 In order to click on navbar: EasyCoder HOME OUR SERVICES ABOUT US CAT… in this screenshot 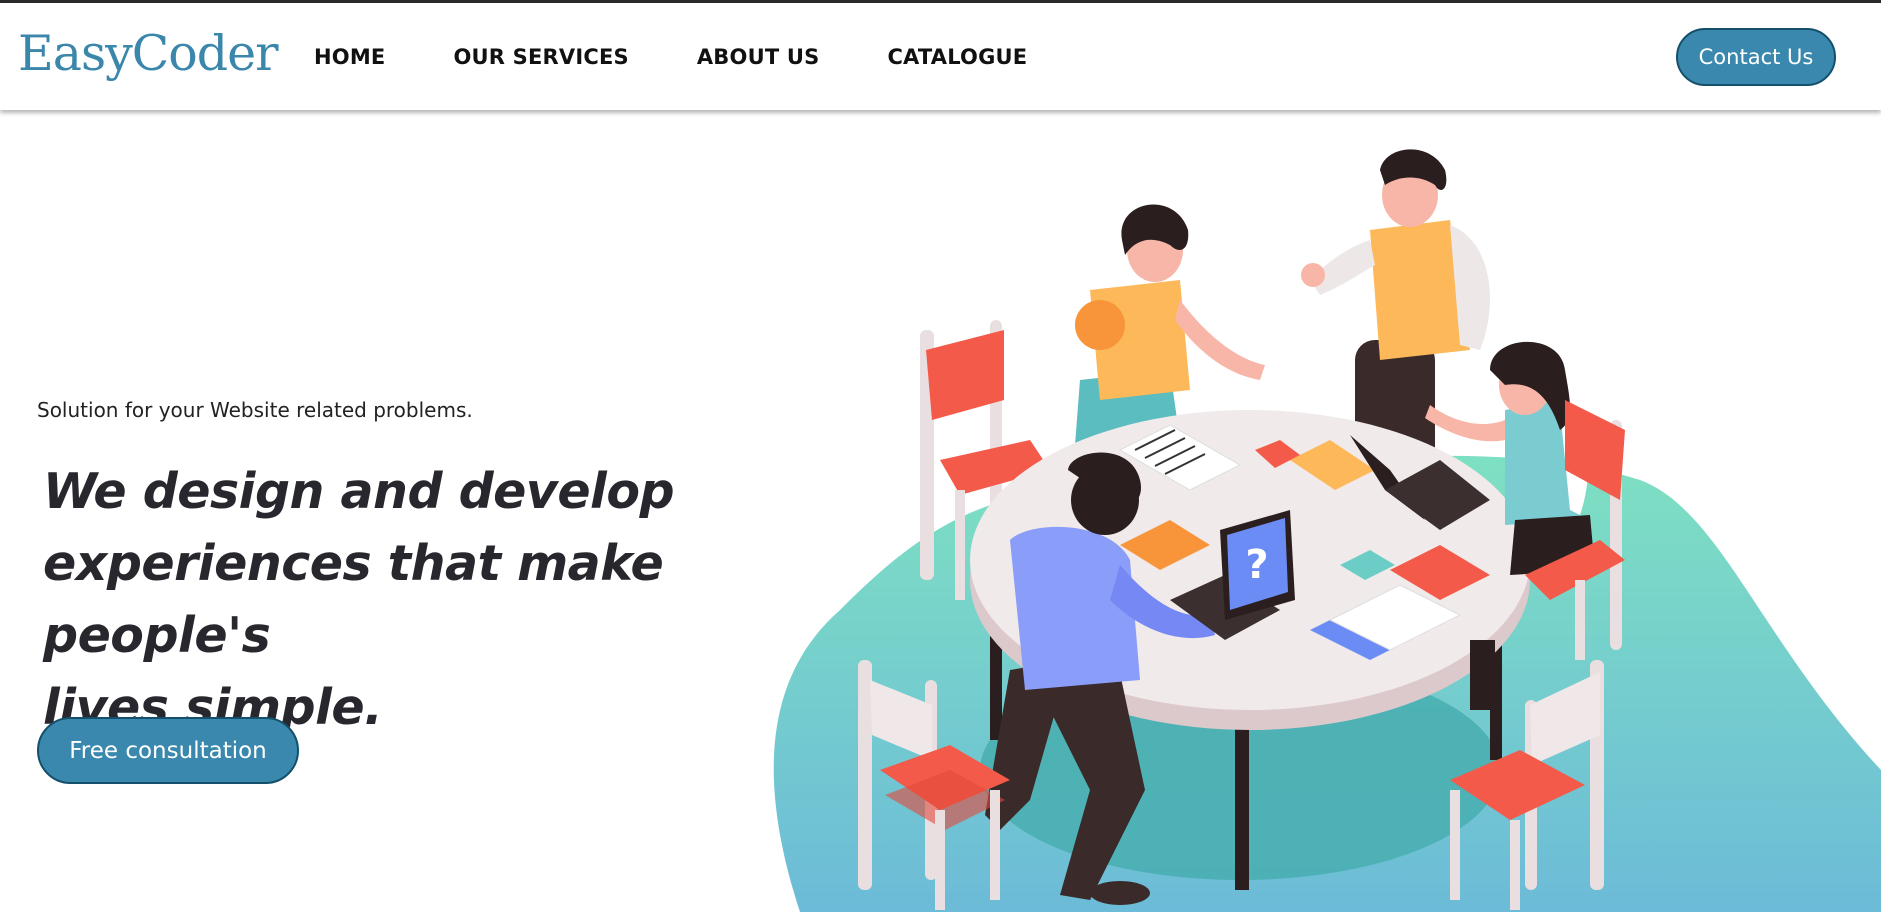, I will do `click(940, 56)`.